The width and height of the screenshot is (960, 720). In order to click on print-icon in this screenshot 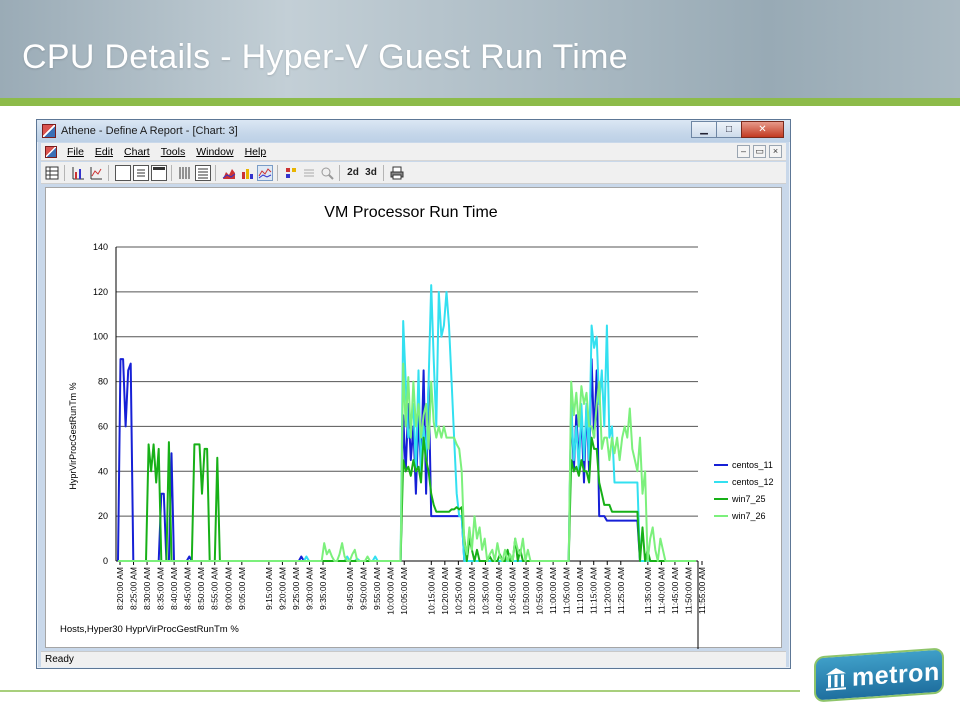, I will do `click(397, 173)`.